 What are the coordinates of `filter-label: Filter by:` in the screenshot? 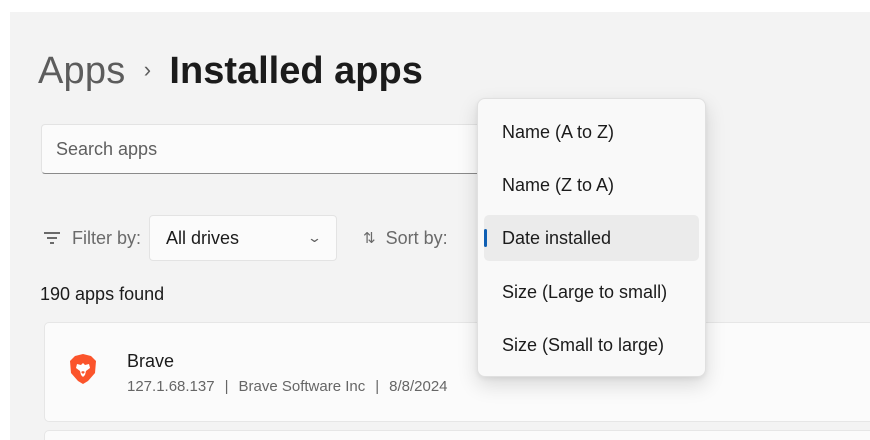 It's located at (107, 237).